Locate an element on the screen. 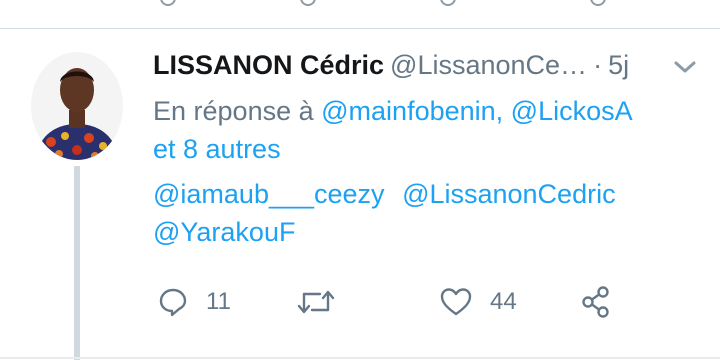  tweet-divider is located at coordinates (360, 28).